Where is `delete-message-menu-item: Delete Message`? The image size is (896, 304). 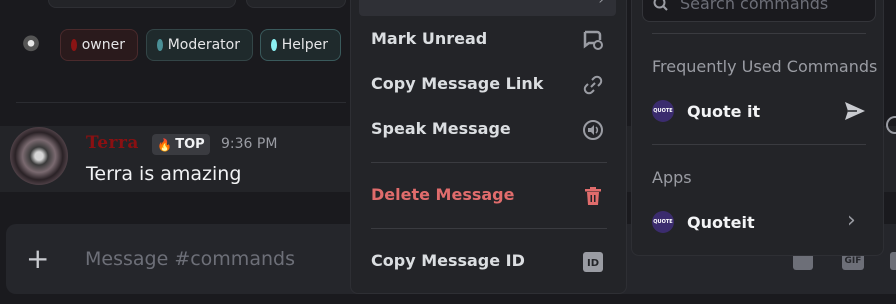 delete-message-menu-item: Delete Message is located at coordinates (442, 194).